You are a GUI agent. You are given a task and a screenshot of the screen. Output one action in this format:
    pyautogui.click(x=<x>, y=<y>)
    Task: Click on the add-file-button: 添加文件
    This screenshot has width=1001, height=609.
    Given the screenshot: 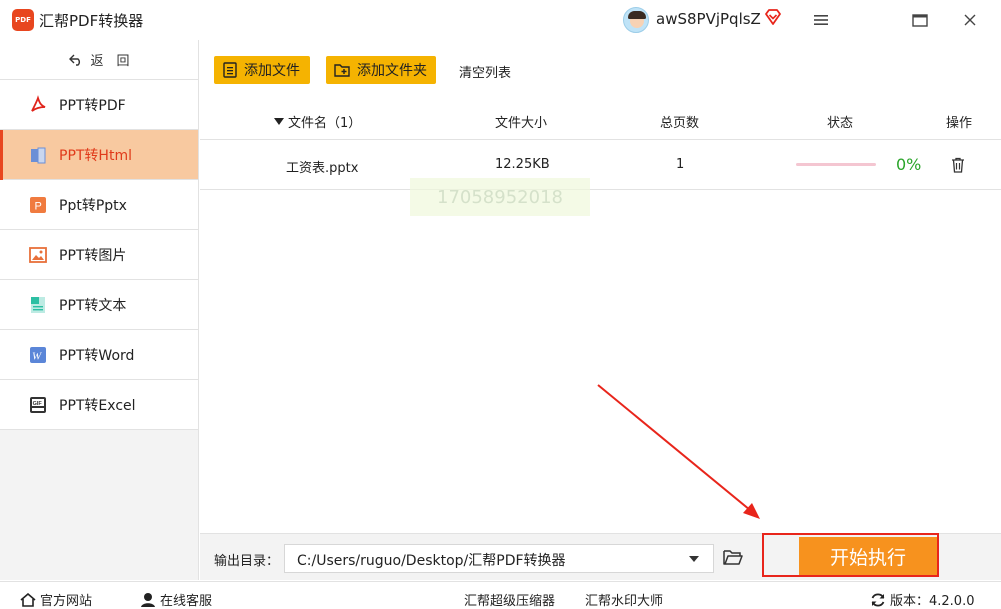 What is the action you would take?
    pyautogui.click(x=262, y=70)
    